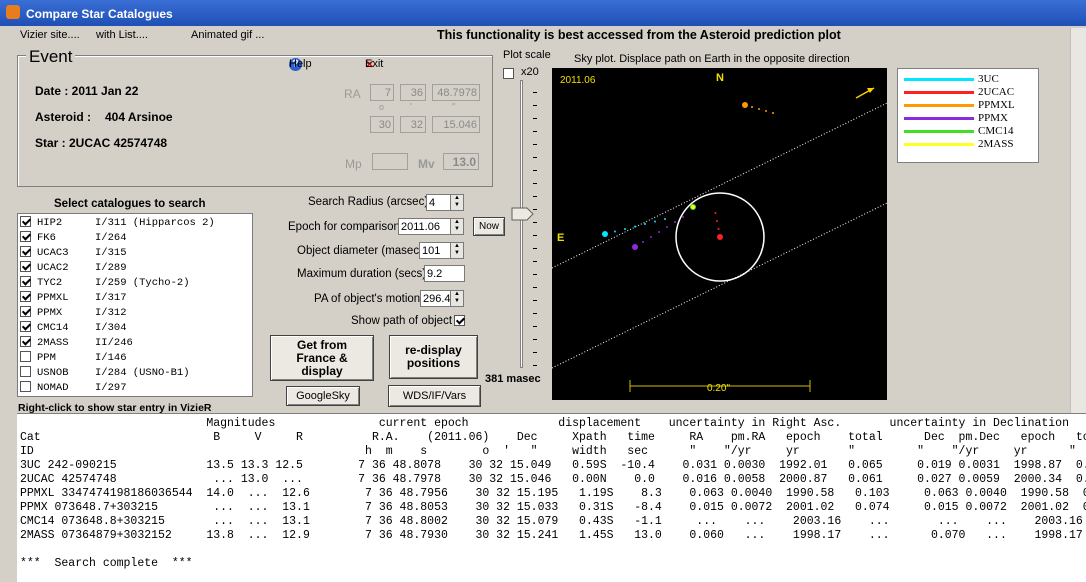 The width and height of the screenshot is (1086, 582). I want to click on catalogue-code: I/304, so click(111, 328).